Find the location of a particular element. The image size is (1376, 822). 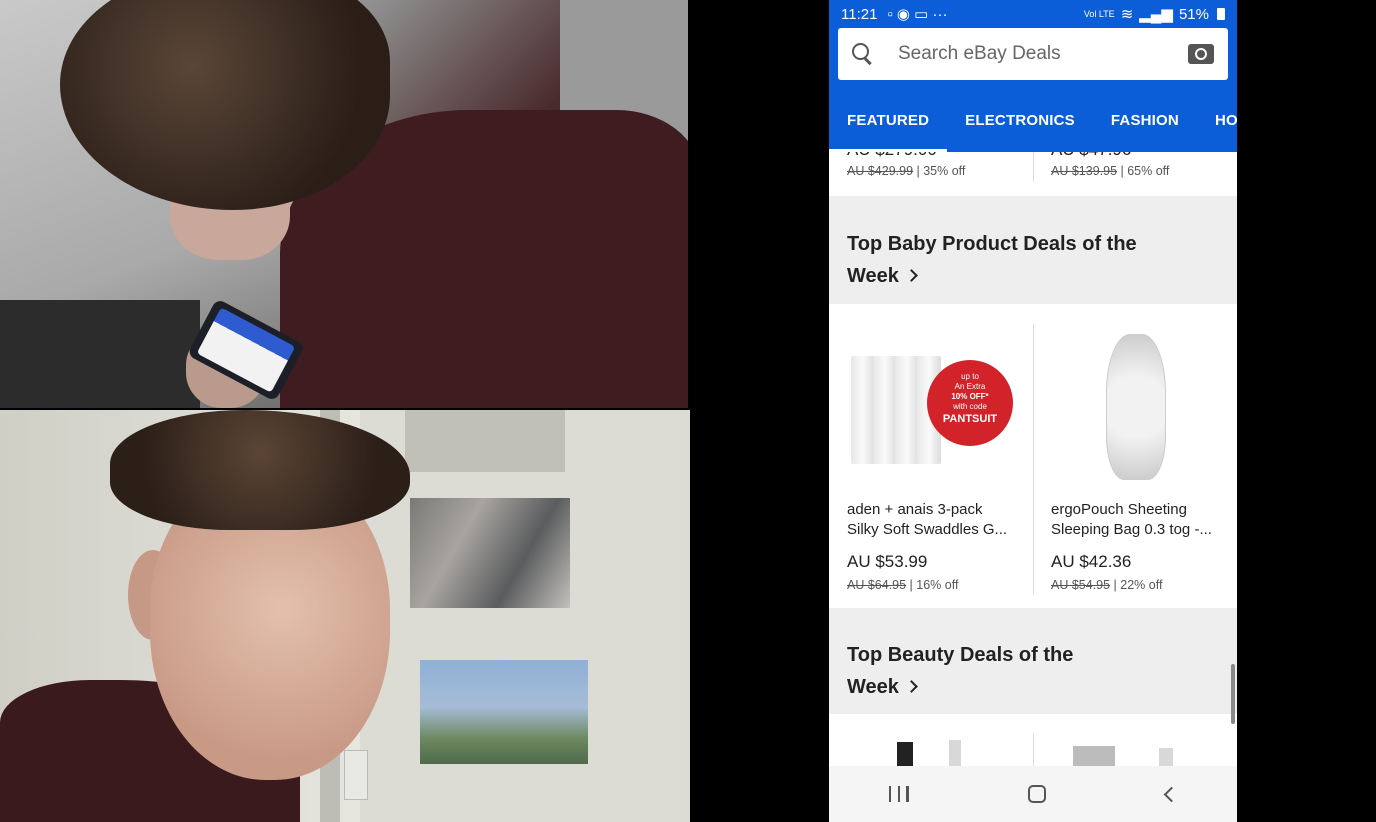

signal-icon: ▂▄▆ is located at coordinates (1156, 14).